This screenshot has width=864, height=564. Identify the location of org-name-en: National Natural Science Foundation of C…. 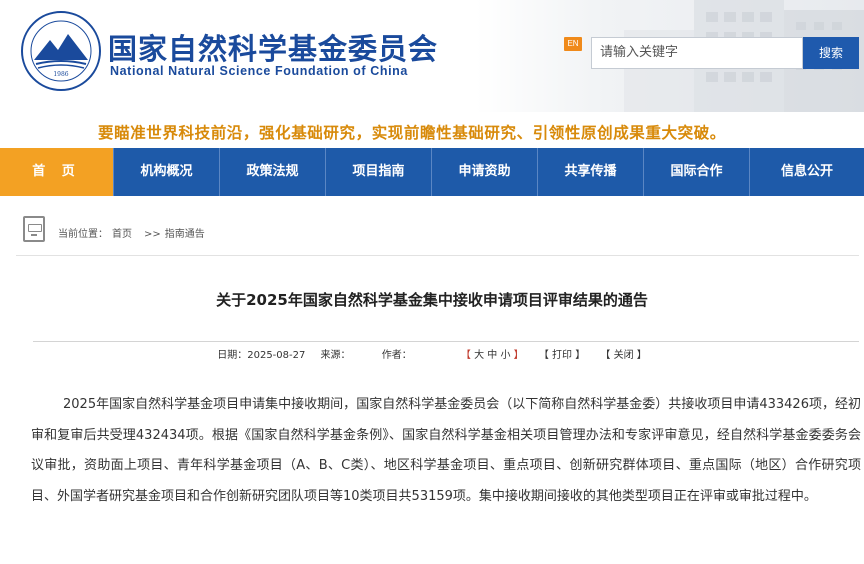
(259, 71).